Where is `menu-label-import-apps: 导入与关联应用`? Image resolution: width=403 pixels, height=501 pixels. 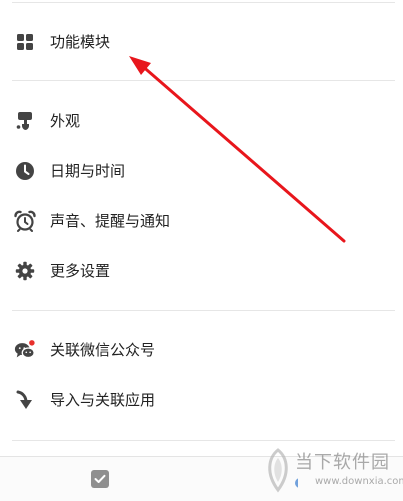
menu-label-import-apps: 导入与关联应用 is located at coordinates (103, 400).